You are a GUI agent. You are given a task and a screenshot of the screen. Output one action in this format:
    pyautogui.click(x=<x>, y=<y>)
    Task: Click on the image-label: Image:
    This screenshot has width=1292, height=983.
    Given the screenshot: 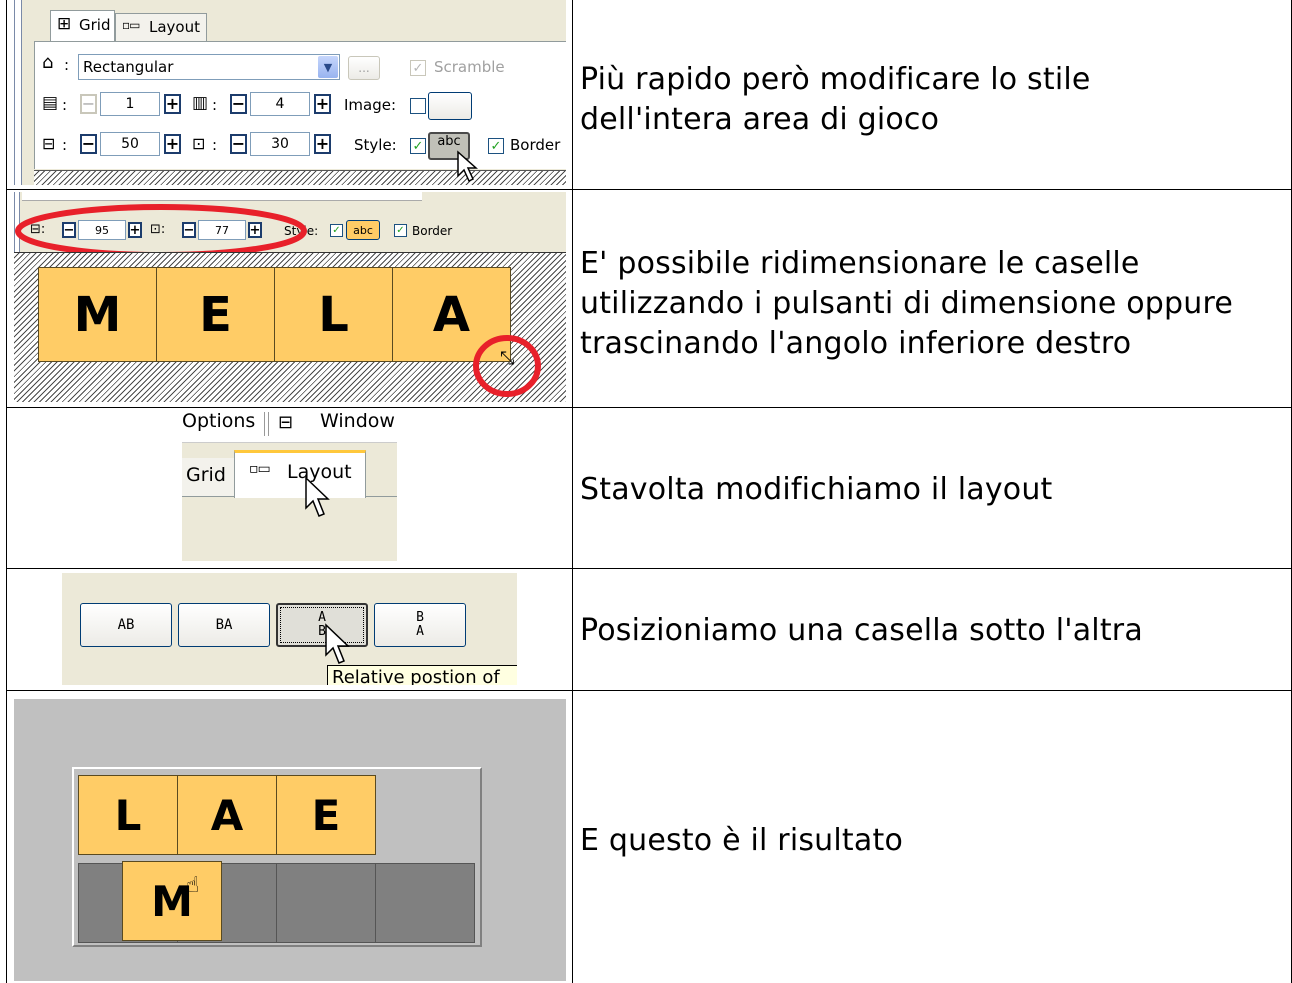 What is the action you would take?
    pyautogui.click(x=370, y=105)
    